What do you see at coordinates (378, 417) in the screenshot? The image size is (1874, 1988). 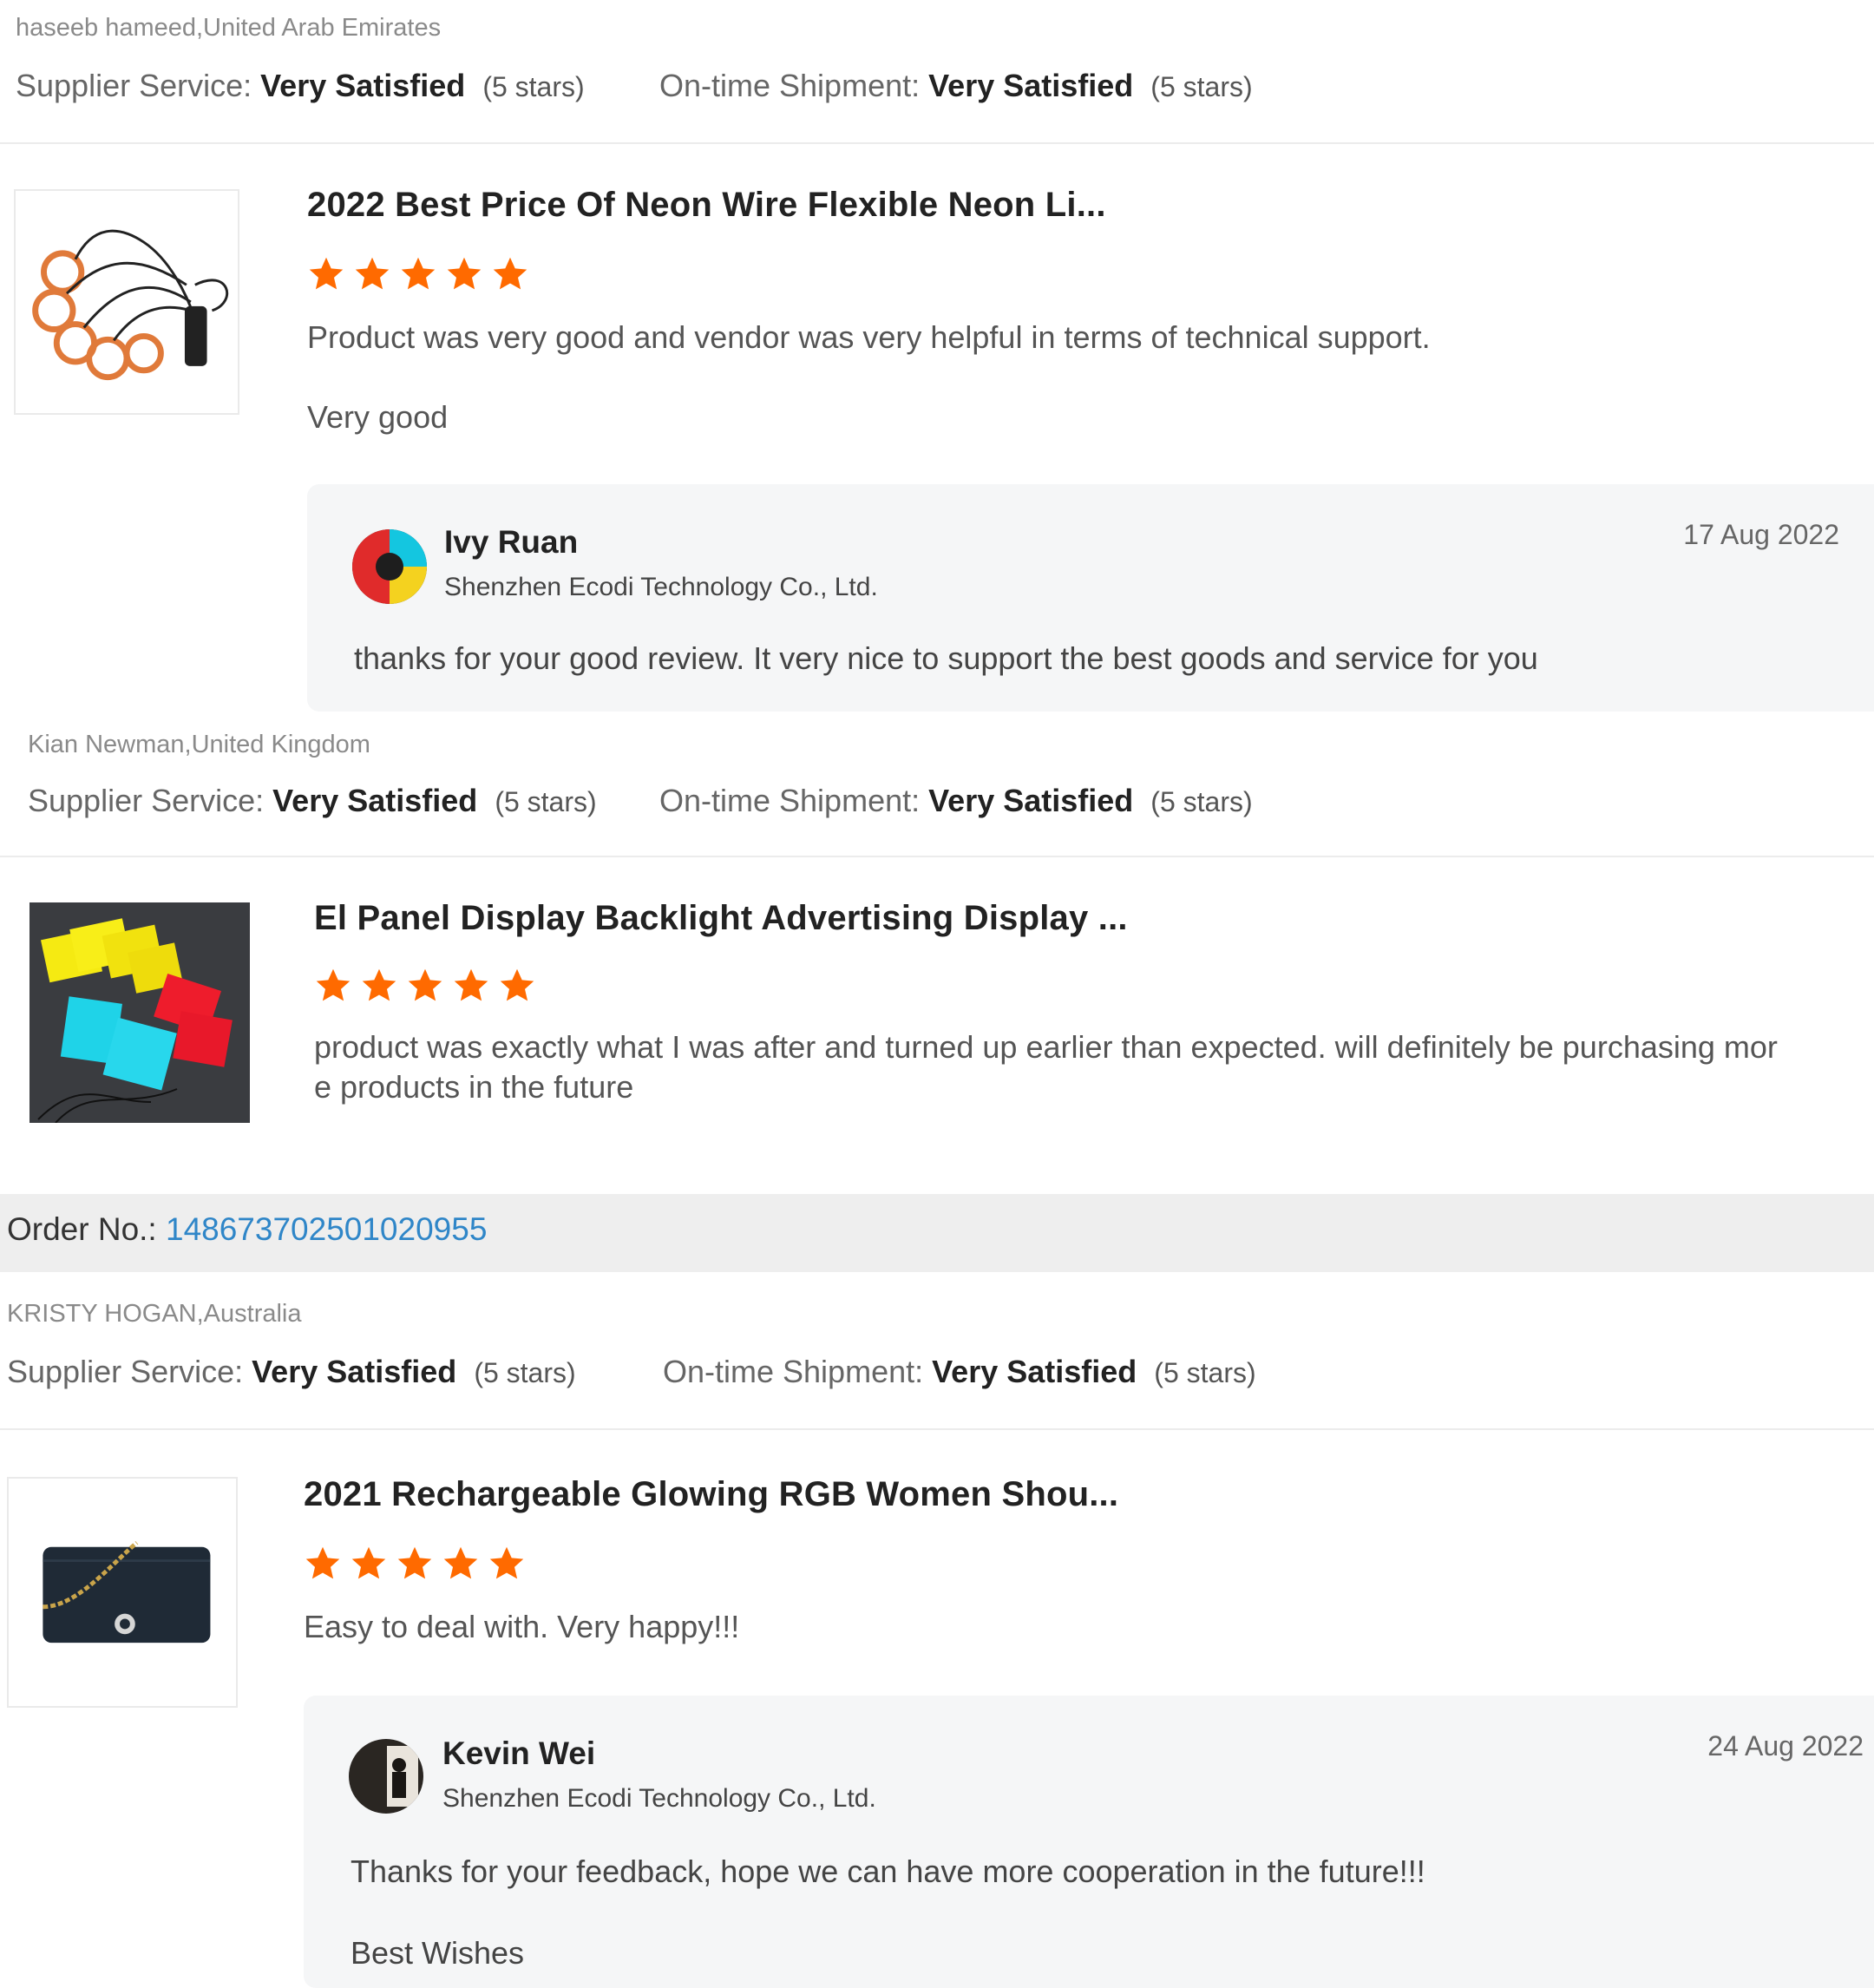 I see `review-text-2: Very good` at bounding box center [378, 417].